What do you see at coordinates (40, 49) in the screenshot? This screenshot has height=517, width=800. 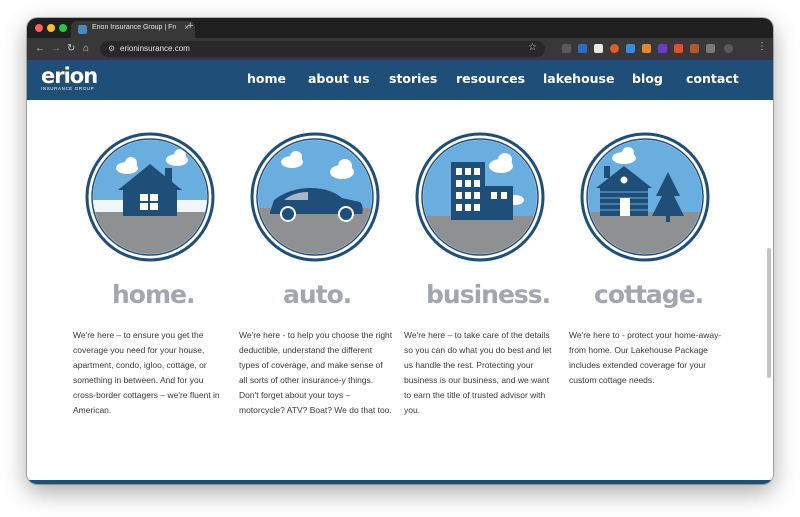 I see `back-icon: ←` at bounding box center [40, 49].